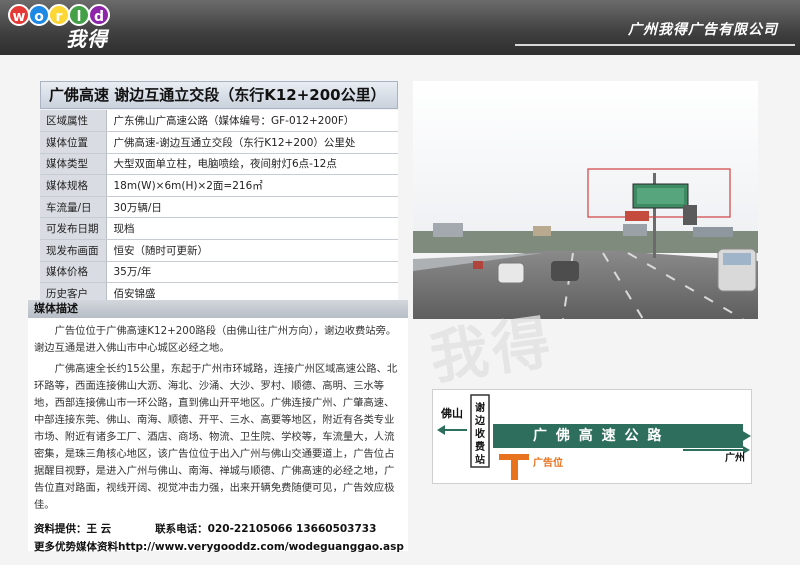 This screenshot has height=565, width=800. I want to click on map-label-guangzhou: 广州, so click(735, 458).